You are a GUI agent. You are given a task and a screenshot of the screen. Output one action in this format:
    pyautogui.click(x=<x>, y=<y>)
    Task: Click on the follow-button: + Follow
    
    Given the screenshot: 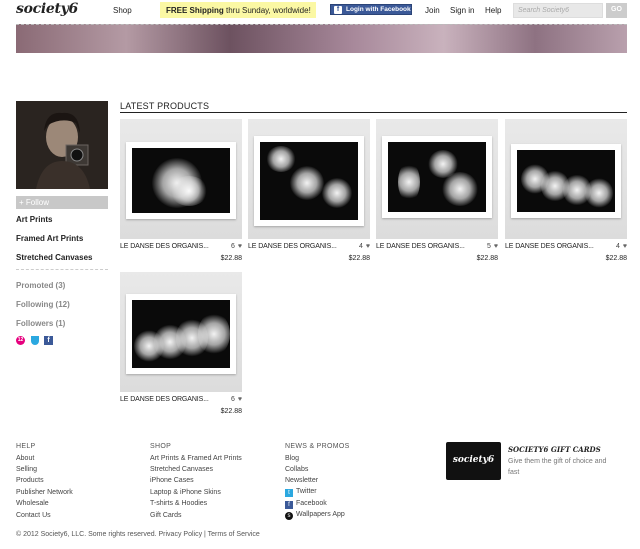 What is the action you would take?
    pyautogui.click(x=62, y=202)
    